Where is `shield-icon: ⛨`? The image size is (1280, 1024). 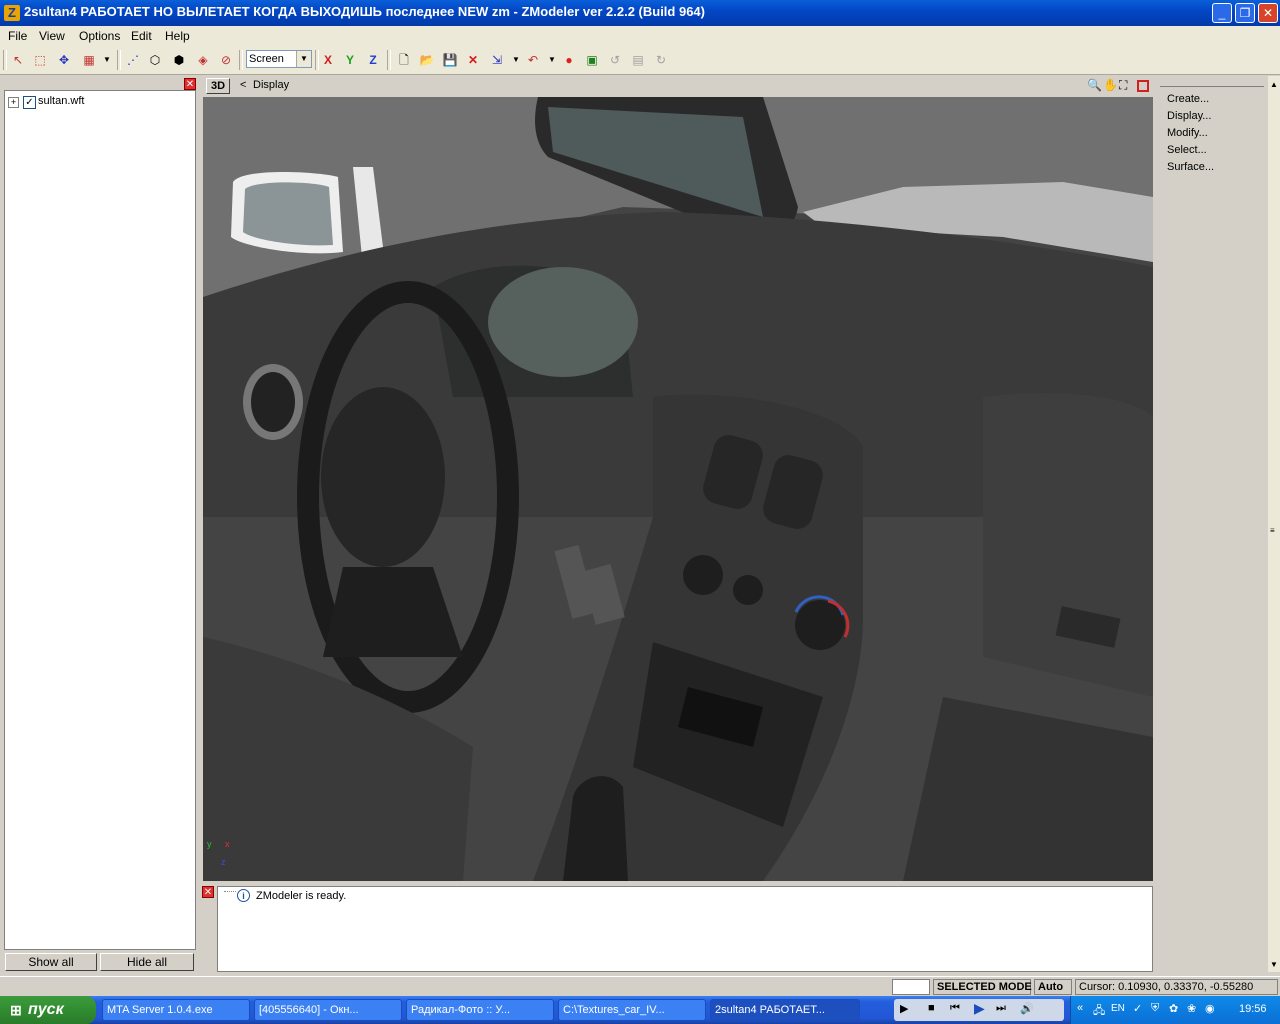
shield-icon: ⛨ is located at coordinates (1155, 1008).